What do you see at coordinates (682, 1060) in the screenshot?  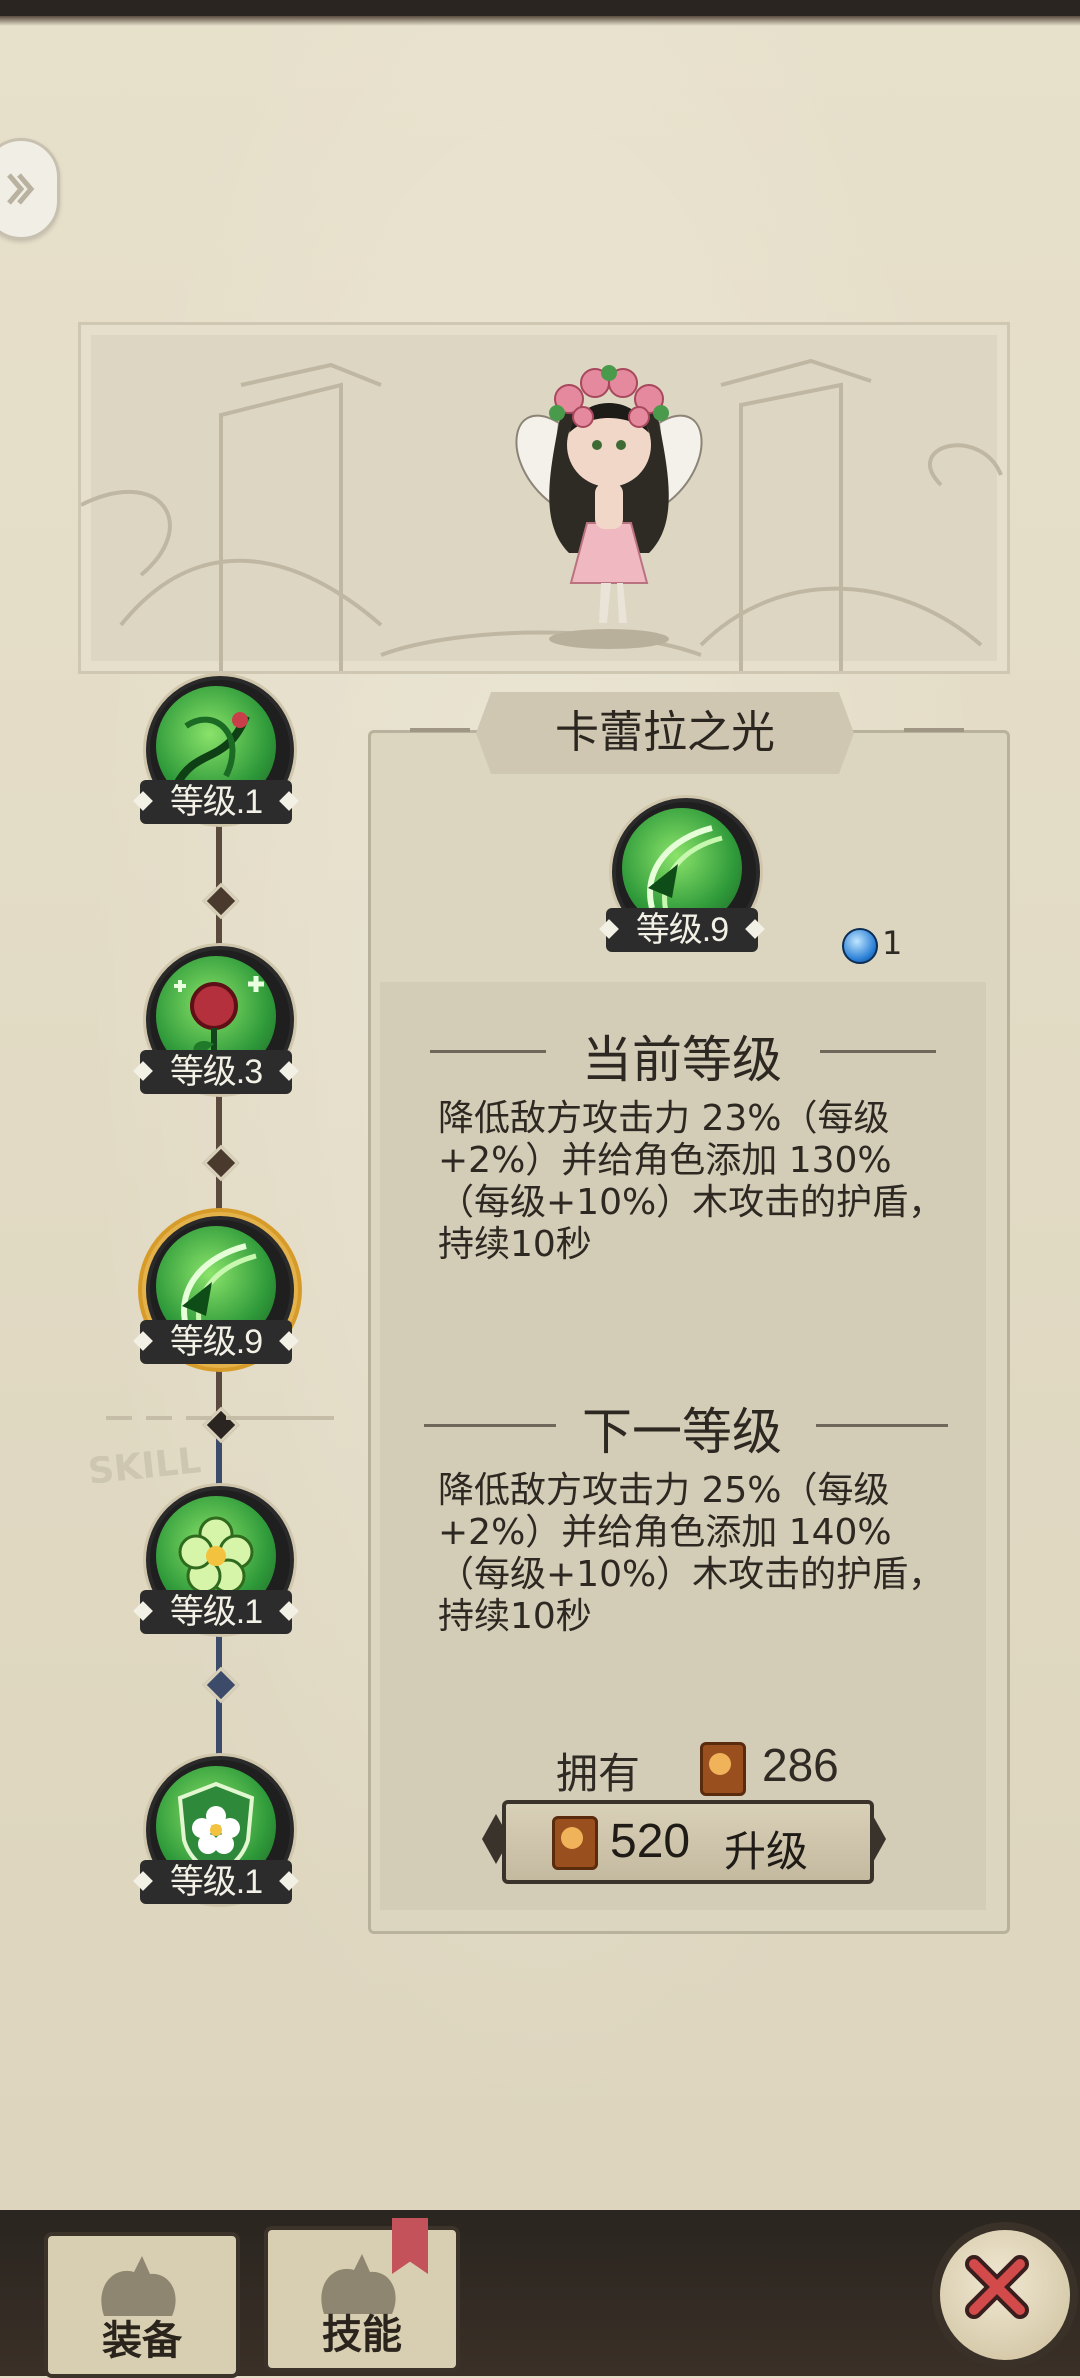 I see `current-level-header: 当前等级` at bounding box center [682, 1060].